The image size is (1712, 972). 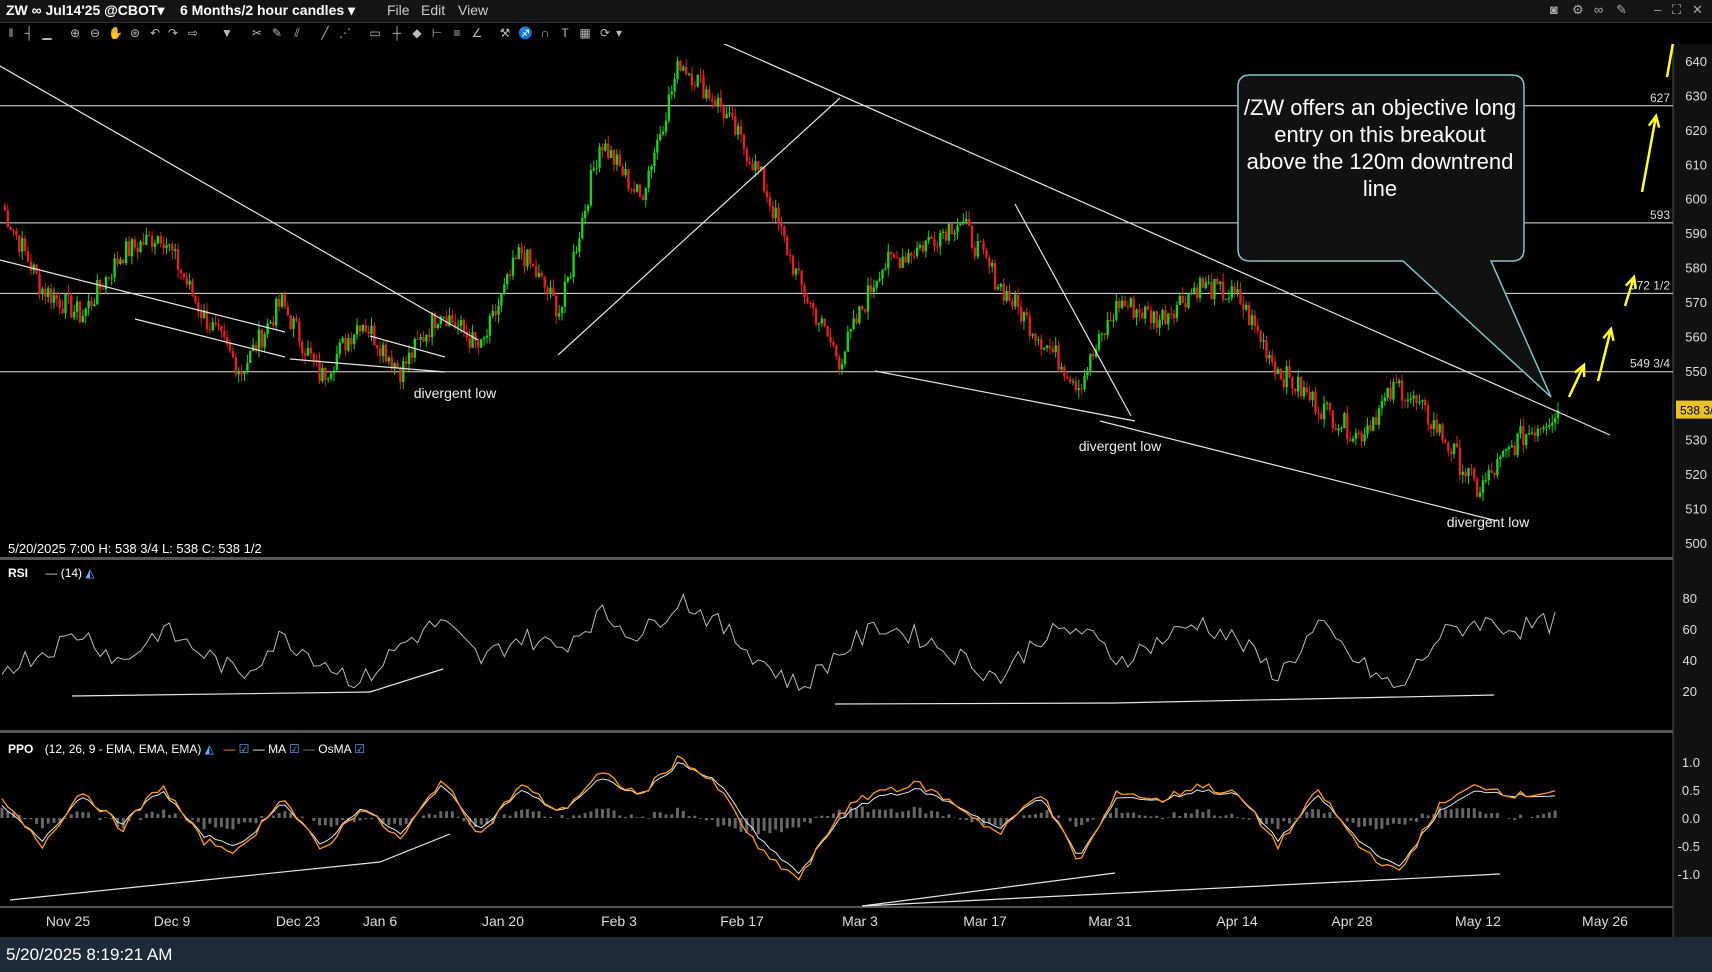 I want to click on minimize-icon: –, so click(x=1657, y=9).